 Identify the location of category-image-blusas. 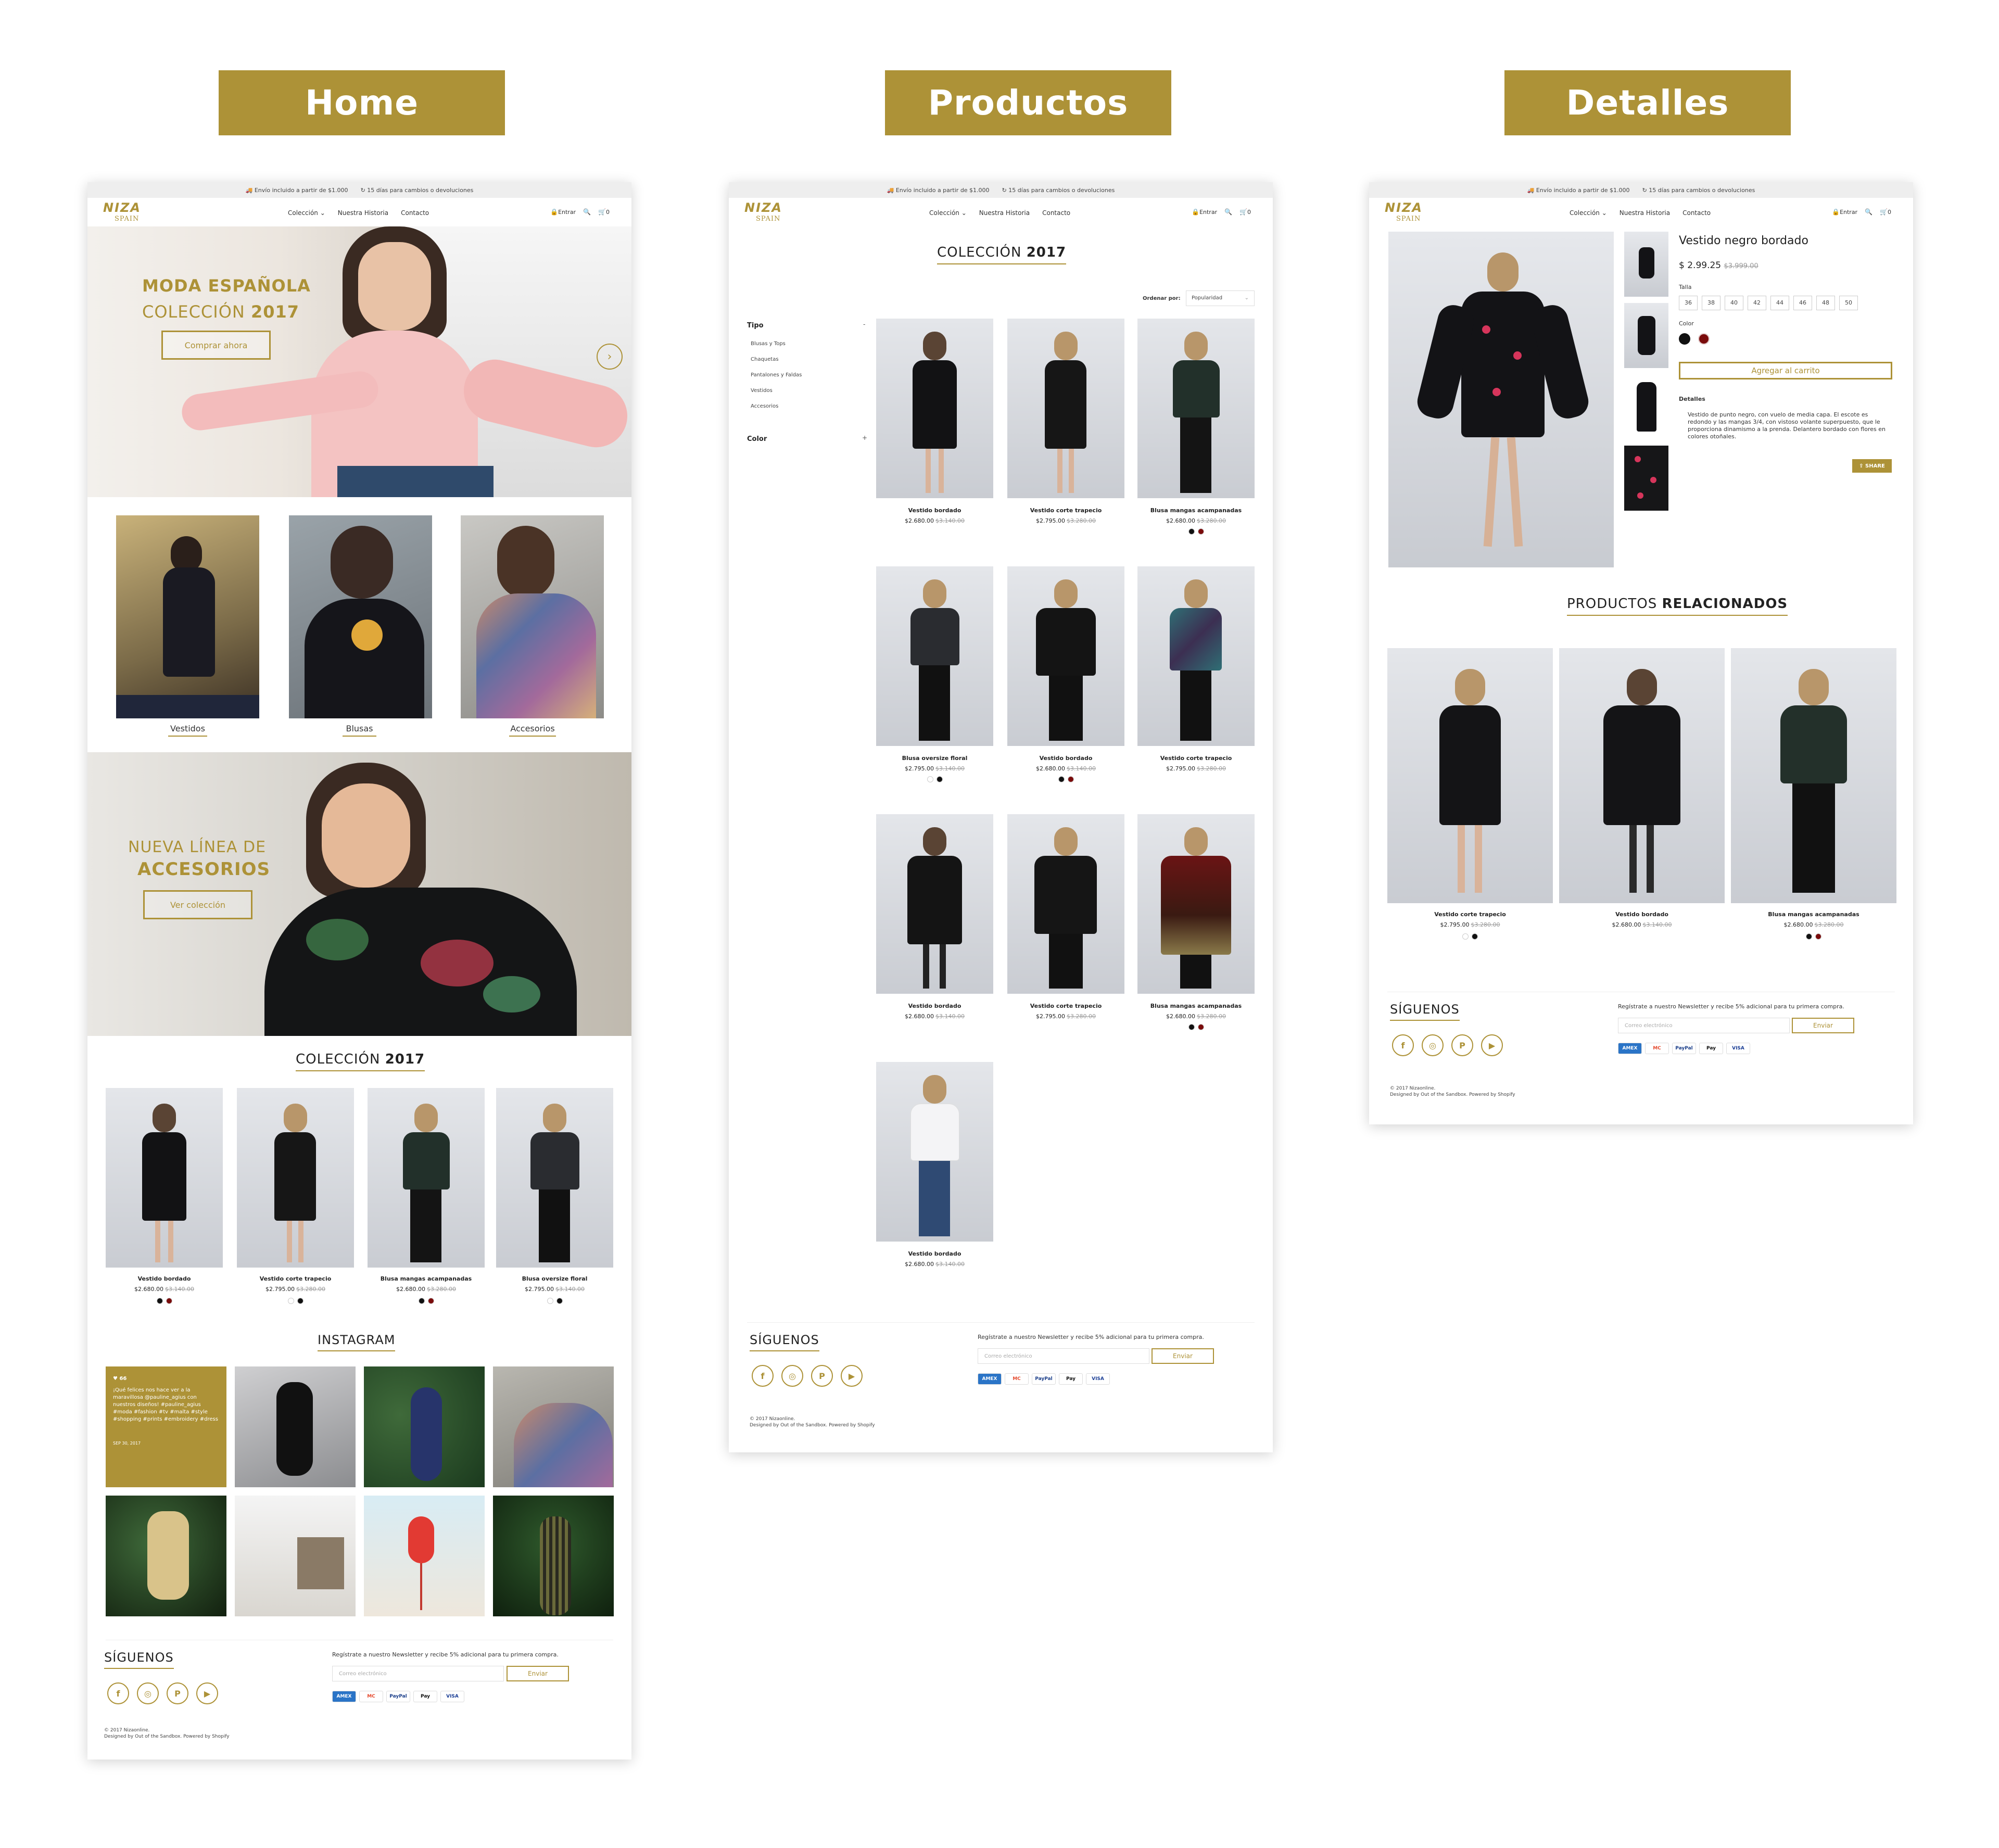
(360, 616).